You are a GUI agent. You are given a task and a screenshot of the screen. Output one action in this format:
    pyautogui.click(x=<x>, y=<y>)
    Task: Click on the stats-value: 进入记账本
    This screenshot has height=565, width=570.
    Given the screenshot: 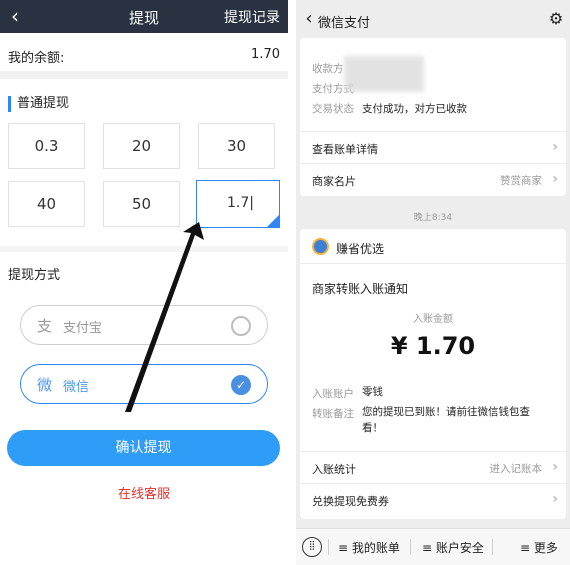 What is the action you would take?
    pyautogui.click(x=516, y=469)
    